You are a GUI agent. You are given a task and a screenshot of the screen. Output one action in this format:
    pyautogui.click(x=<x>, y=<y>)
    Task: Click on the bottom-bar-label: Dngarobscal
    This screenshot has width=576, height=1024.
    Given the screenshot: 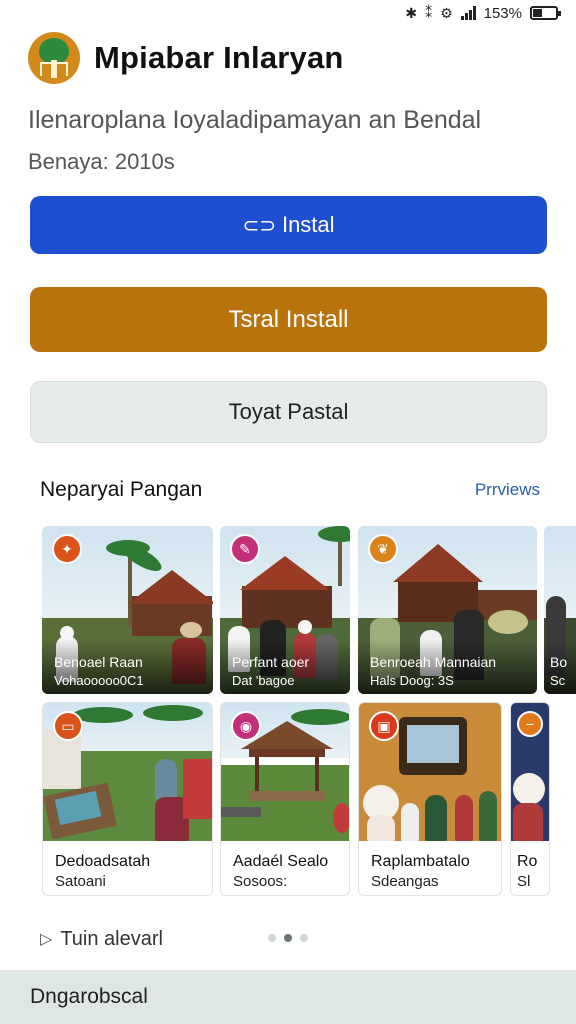 What is the action you would take?
    pyautogui.click(x=89, y=996)
    